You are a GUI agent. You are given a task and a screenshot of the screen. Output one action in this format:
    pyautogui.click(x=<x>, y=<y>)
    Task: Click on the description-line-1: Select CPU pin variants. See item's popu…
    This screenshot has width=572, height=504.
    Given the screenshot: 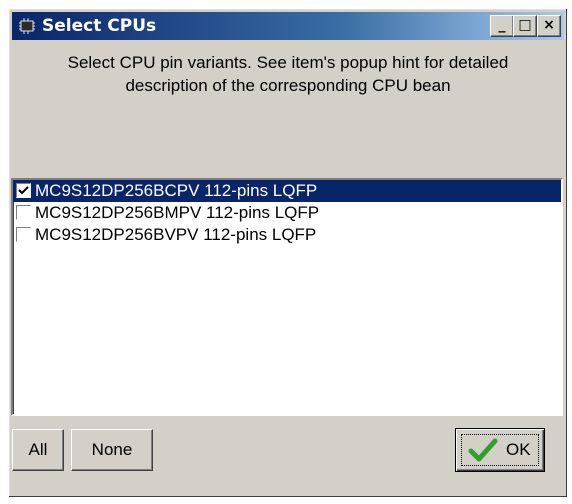 What is the action you would take?
    pyautogui.click(x=288, y=62)
    